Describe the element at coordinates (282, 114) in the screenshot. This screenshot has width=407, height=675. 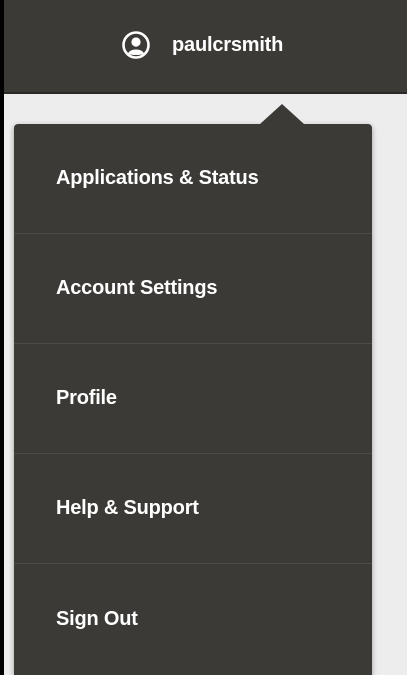
I see `dropdown-caret` at that location.